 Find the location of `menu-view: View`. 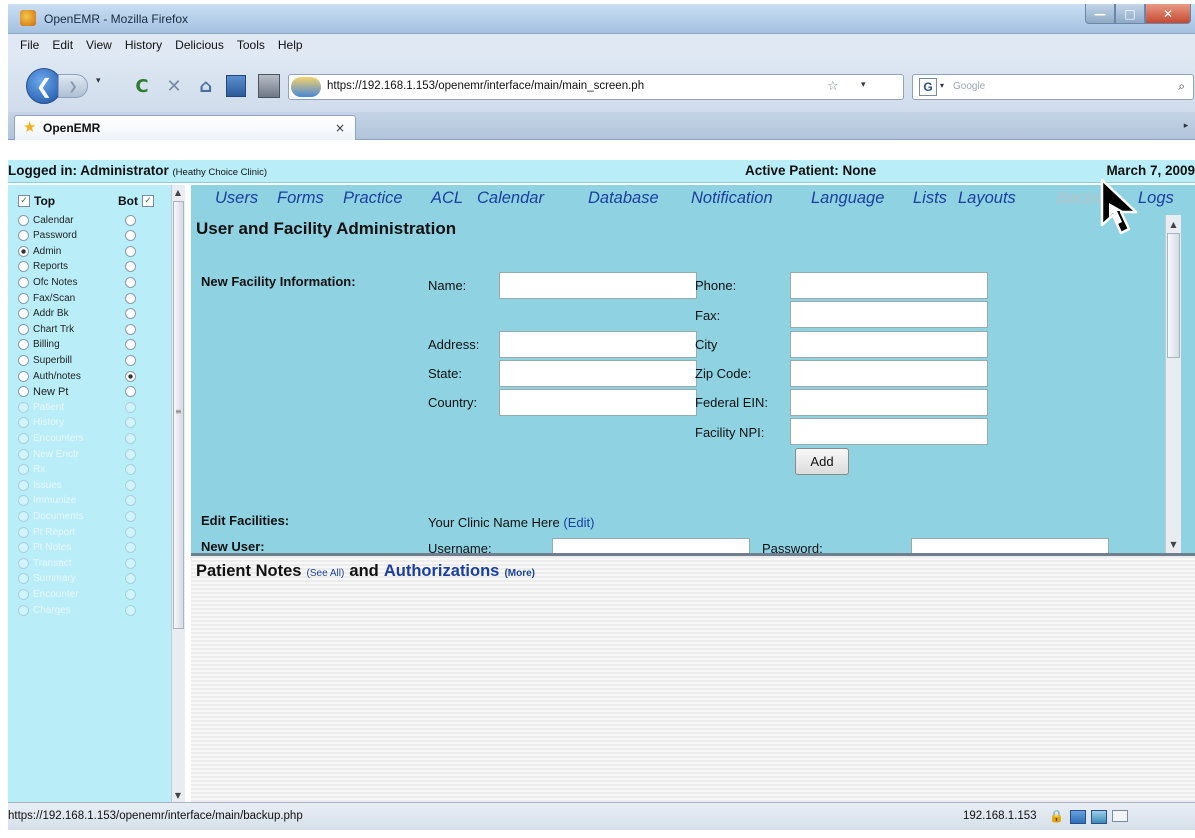

menu-view: View is located at coordinates (99, 45).